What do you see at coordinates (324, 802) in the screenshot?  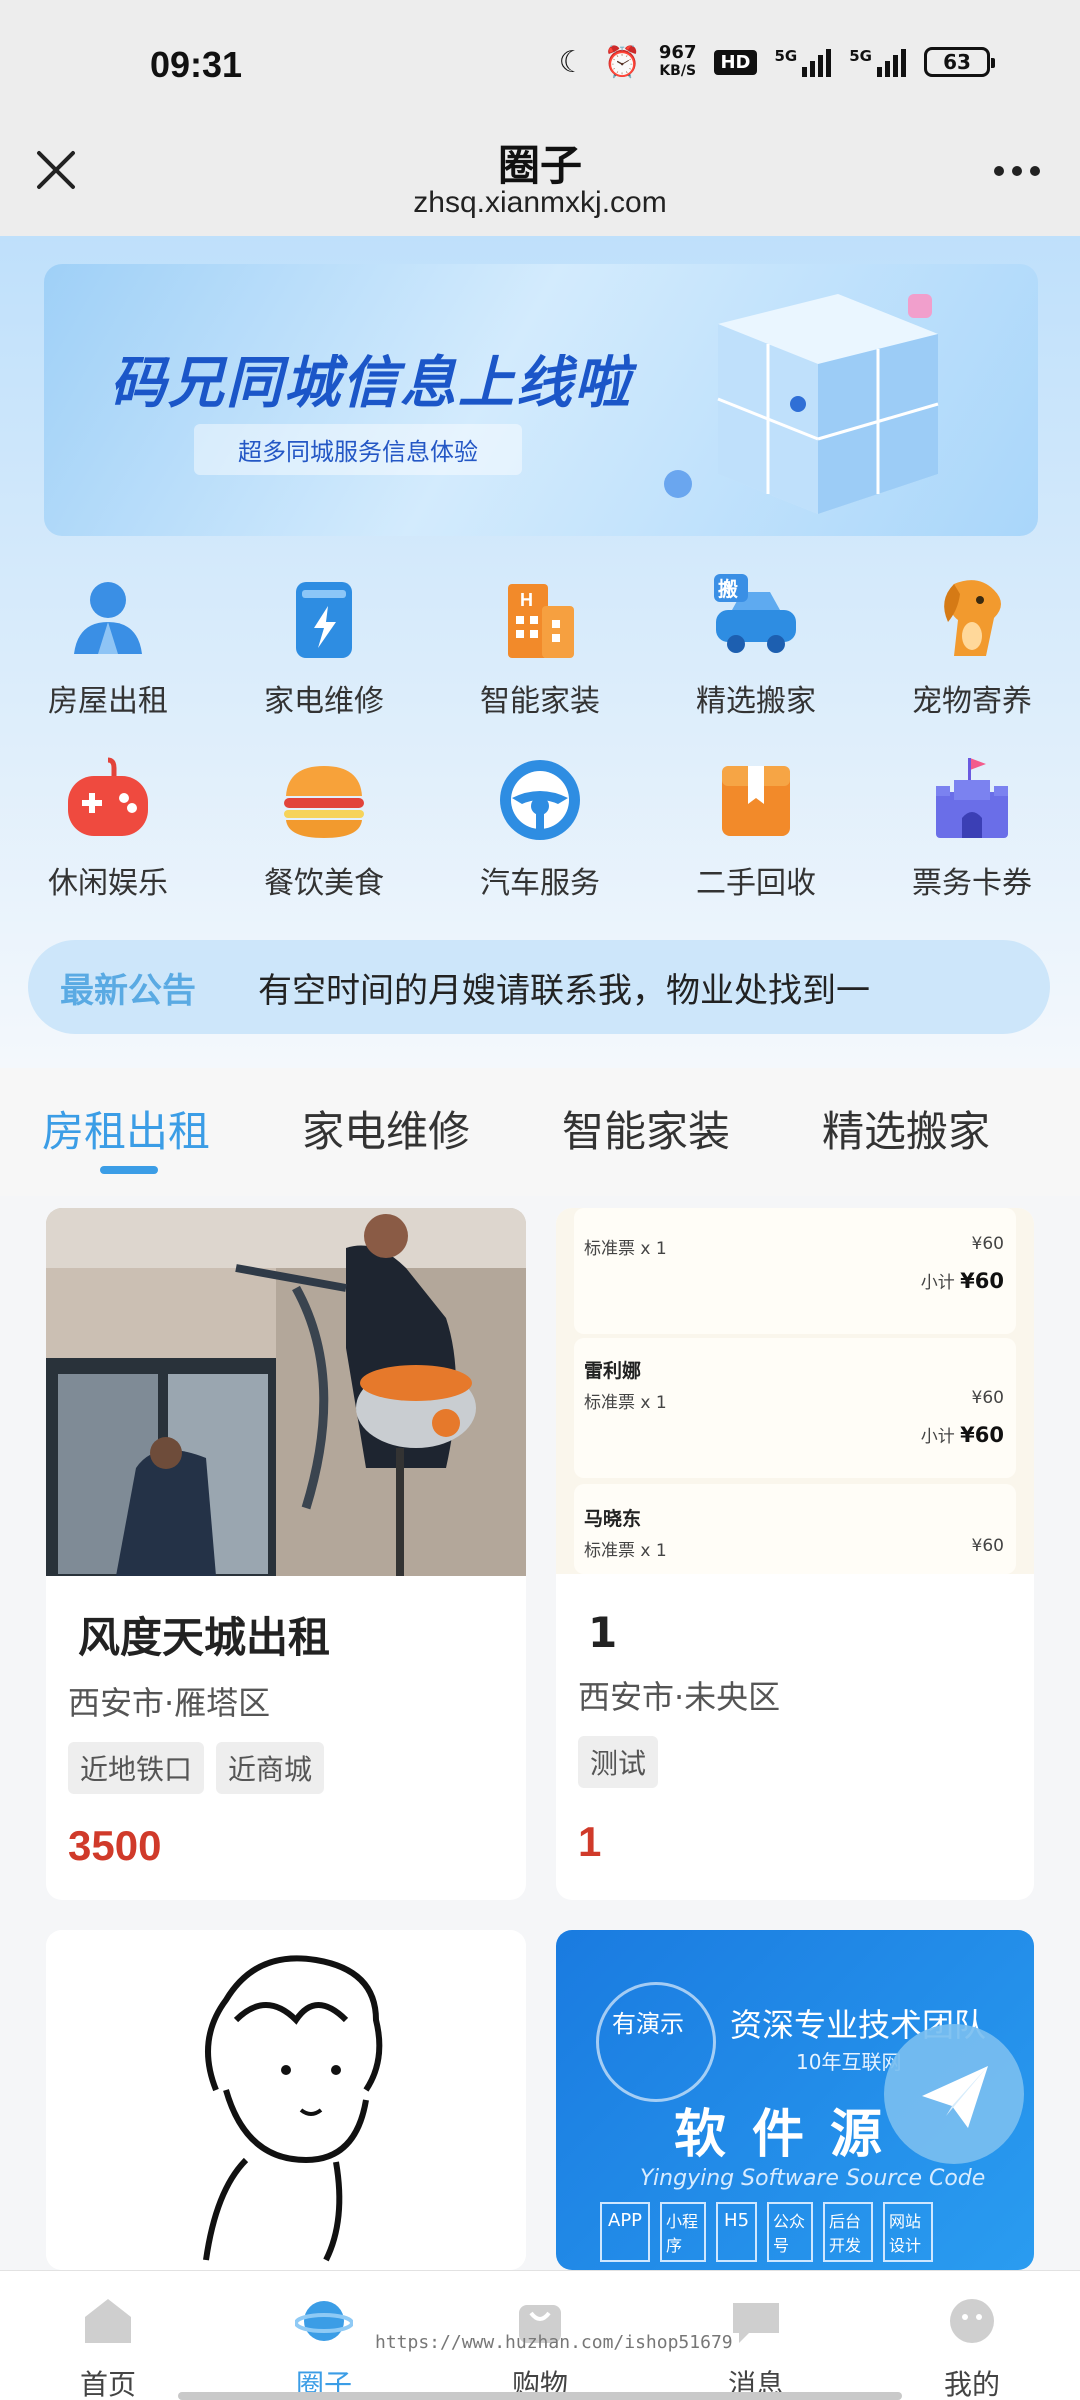 I see `burger-icon` at bounding box center [324, 802].